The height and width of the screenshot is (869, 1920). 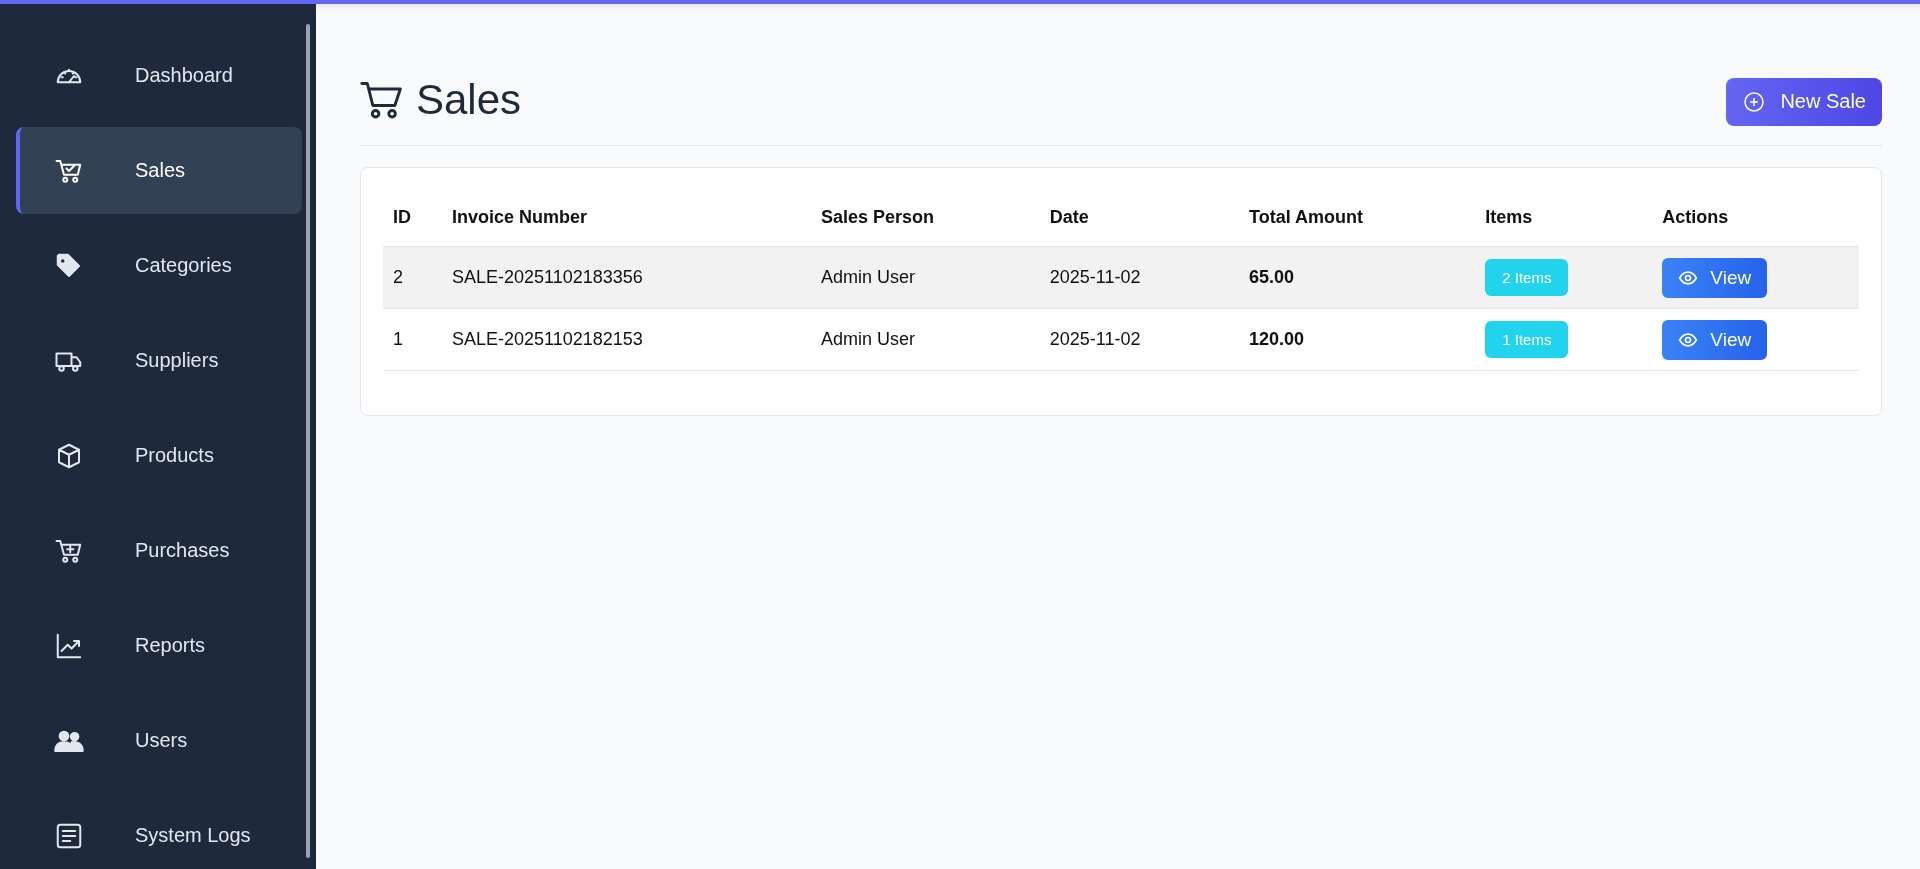 What do you see at coordinates (469, 99) in the screenshot?
I see `page-title: Sales` at bounding box center [469, 99].